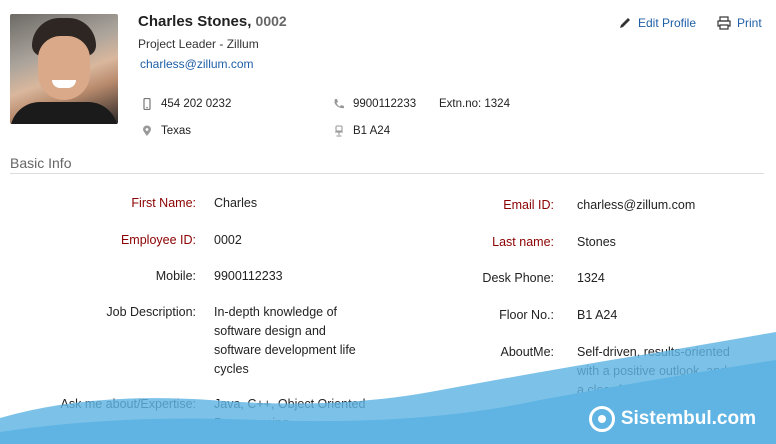  I want to click on about-me-label: AboutMe:, so click(527, 352).